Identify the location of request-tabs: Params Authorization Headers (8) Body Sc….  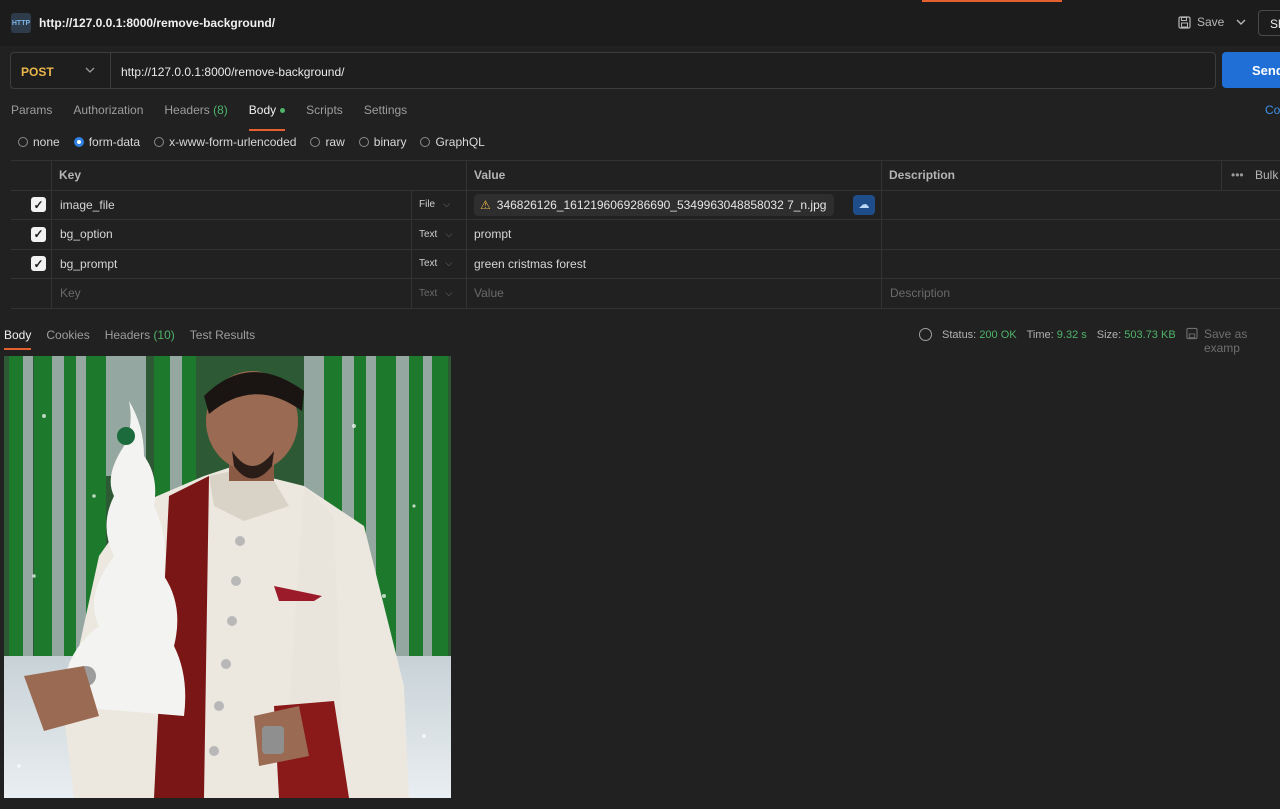
(219, 117).